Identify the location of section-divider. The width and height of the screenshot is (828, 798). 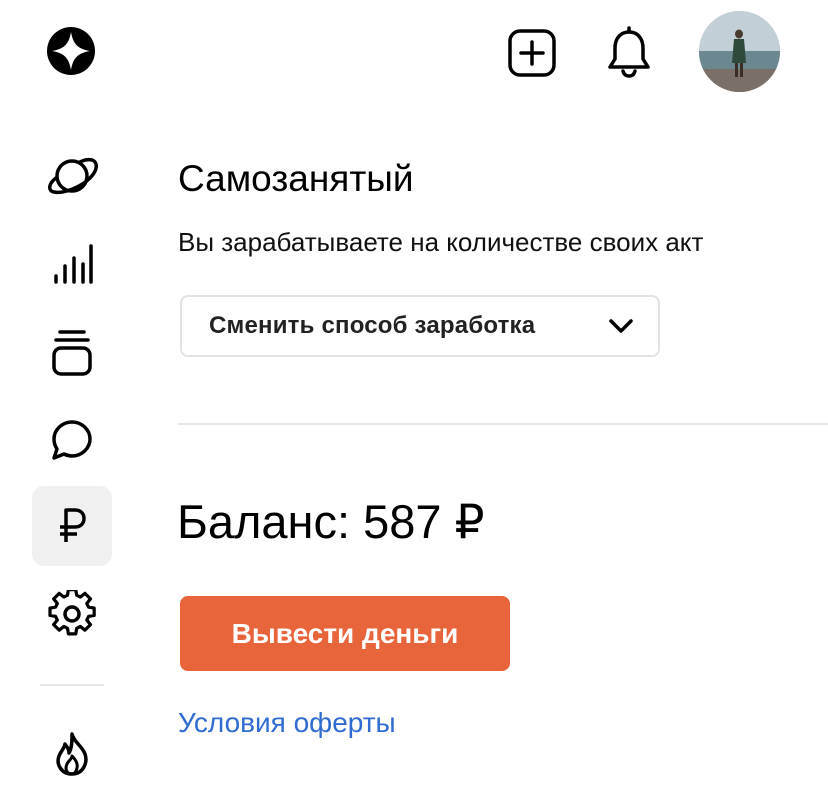
(503, 424).